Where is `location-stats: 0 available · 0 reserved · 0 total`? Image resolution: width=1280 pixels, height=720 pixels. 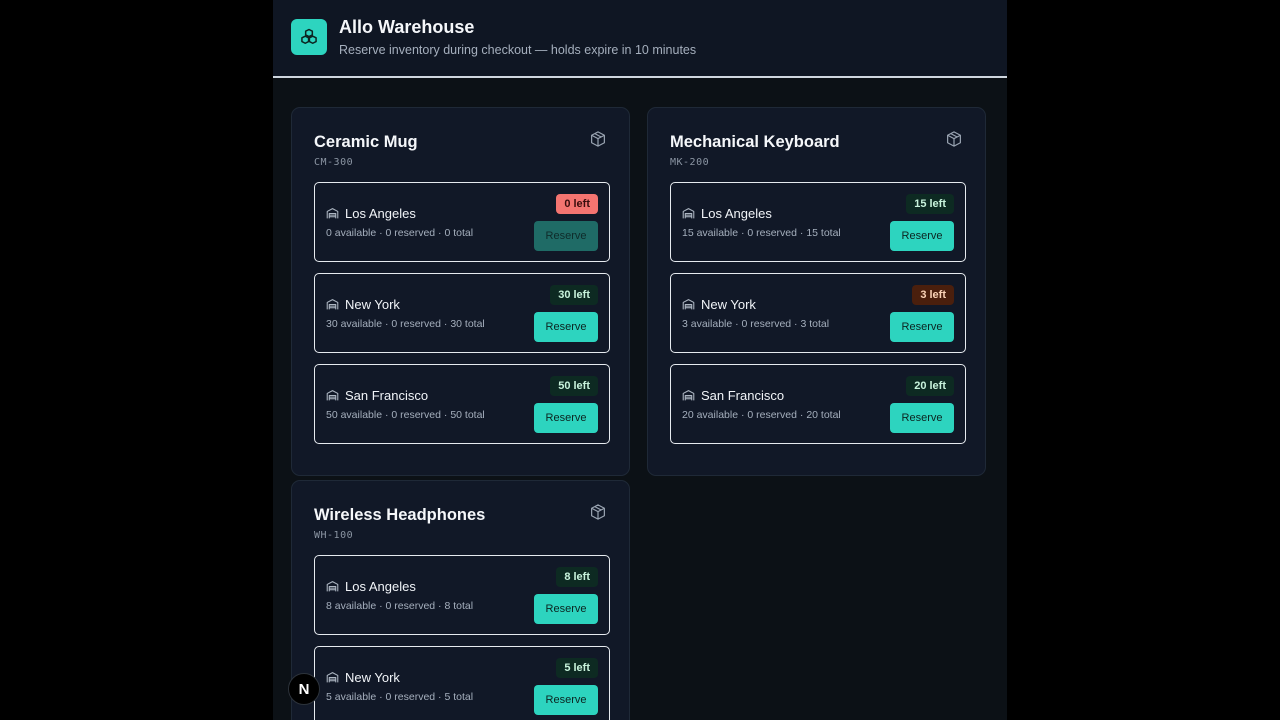 location-stats: 0 available · 0 reserved · 0 total is located at coordinates (400, 233).